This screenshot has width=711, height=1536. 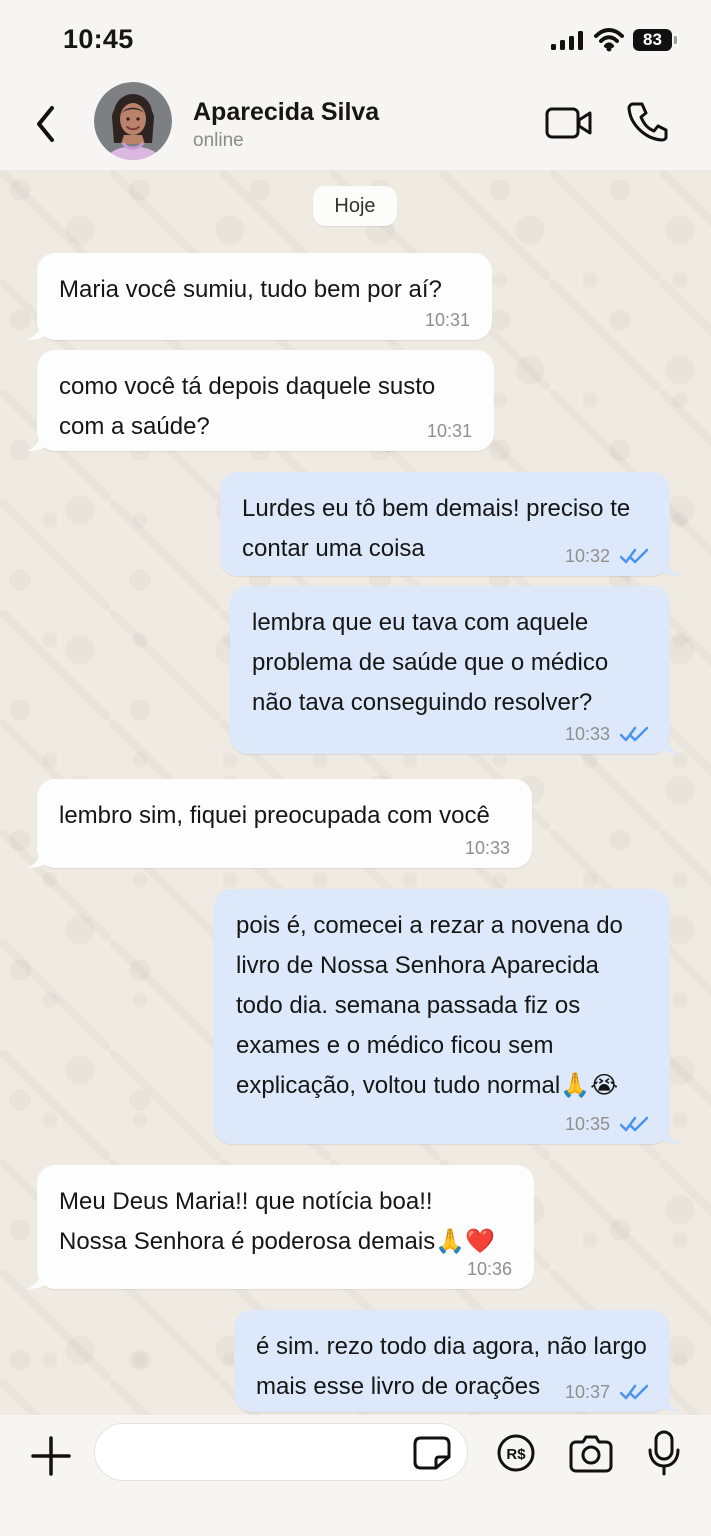 I want to click on camera-button, so click(x=591, y=1453).